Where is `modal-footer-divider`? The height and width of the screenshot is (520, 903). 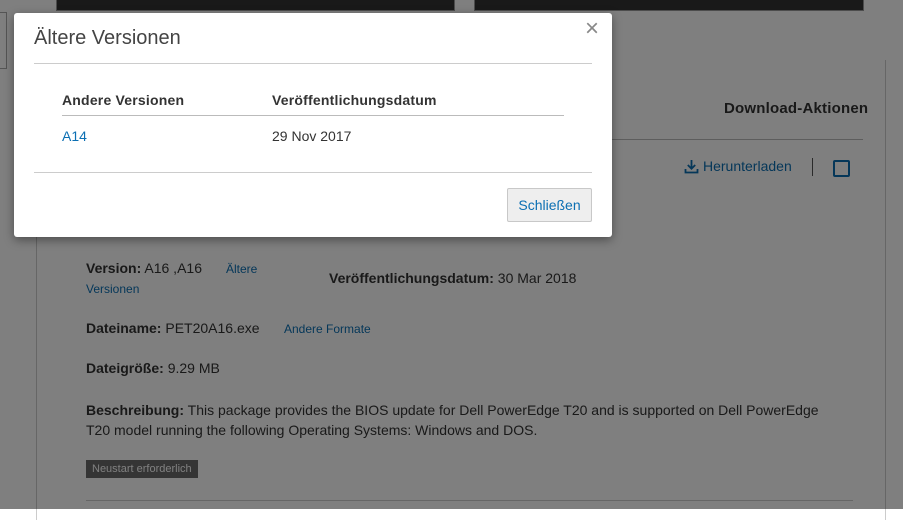
modal-footer-divider is located at coordinates (313, 172).